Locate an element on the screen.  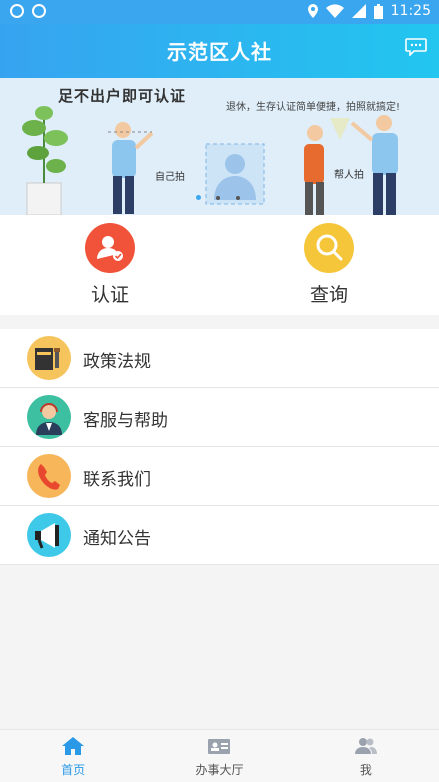
tab-me-label: 我 is located at coordinates (365, 770).